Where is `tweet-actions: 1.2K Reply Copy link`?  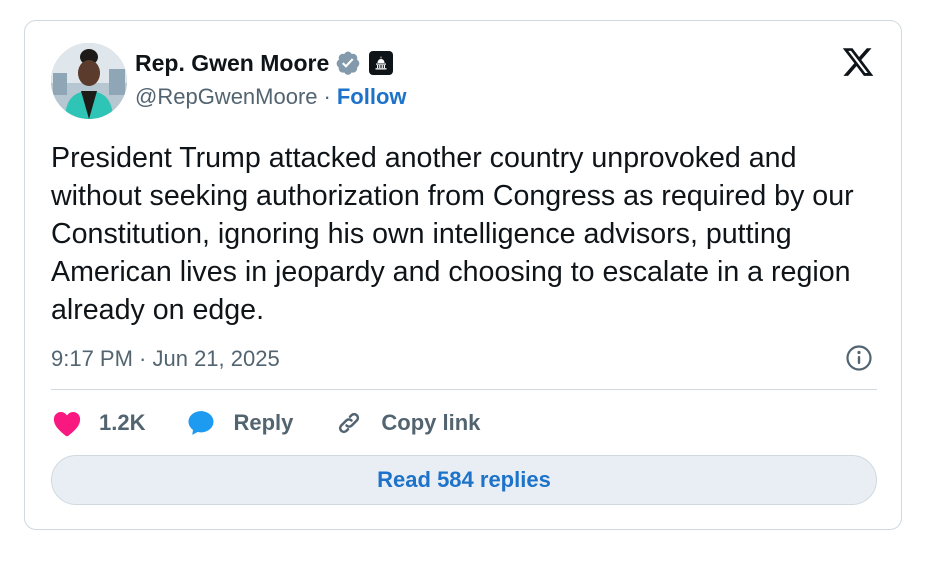
tweet-actions: 1.2K Reply Copy link is located at coordinates (265, 423).